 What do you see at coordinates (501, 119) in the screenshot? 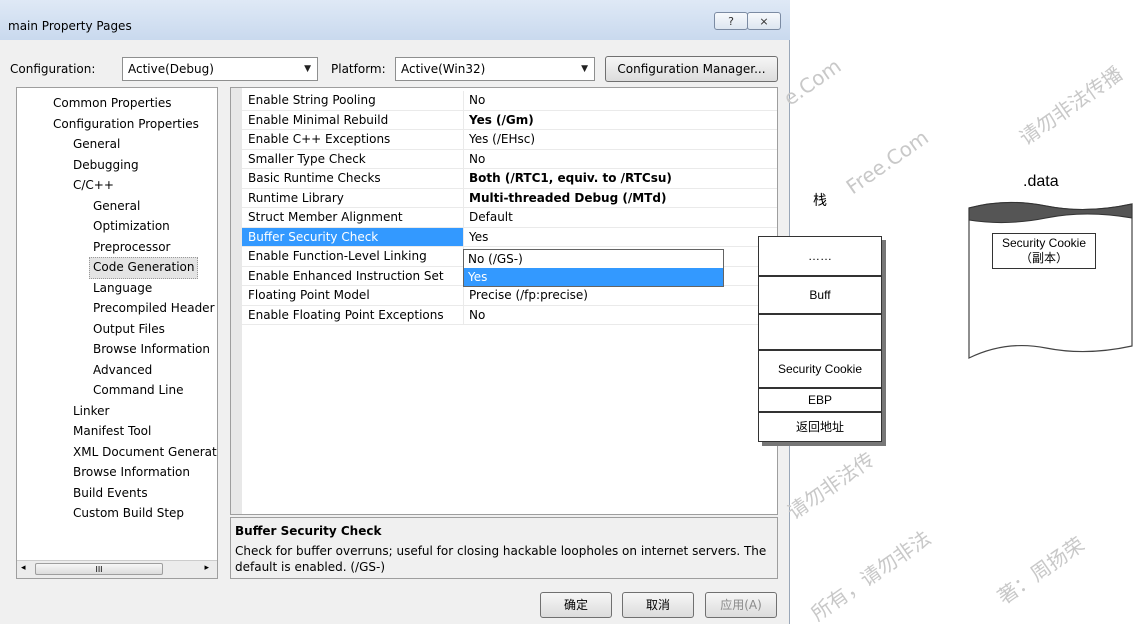
I see `property-value: Yes (/Gm)` at bounding box center [501, 119].